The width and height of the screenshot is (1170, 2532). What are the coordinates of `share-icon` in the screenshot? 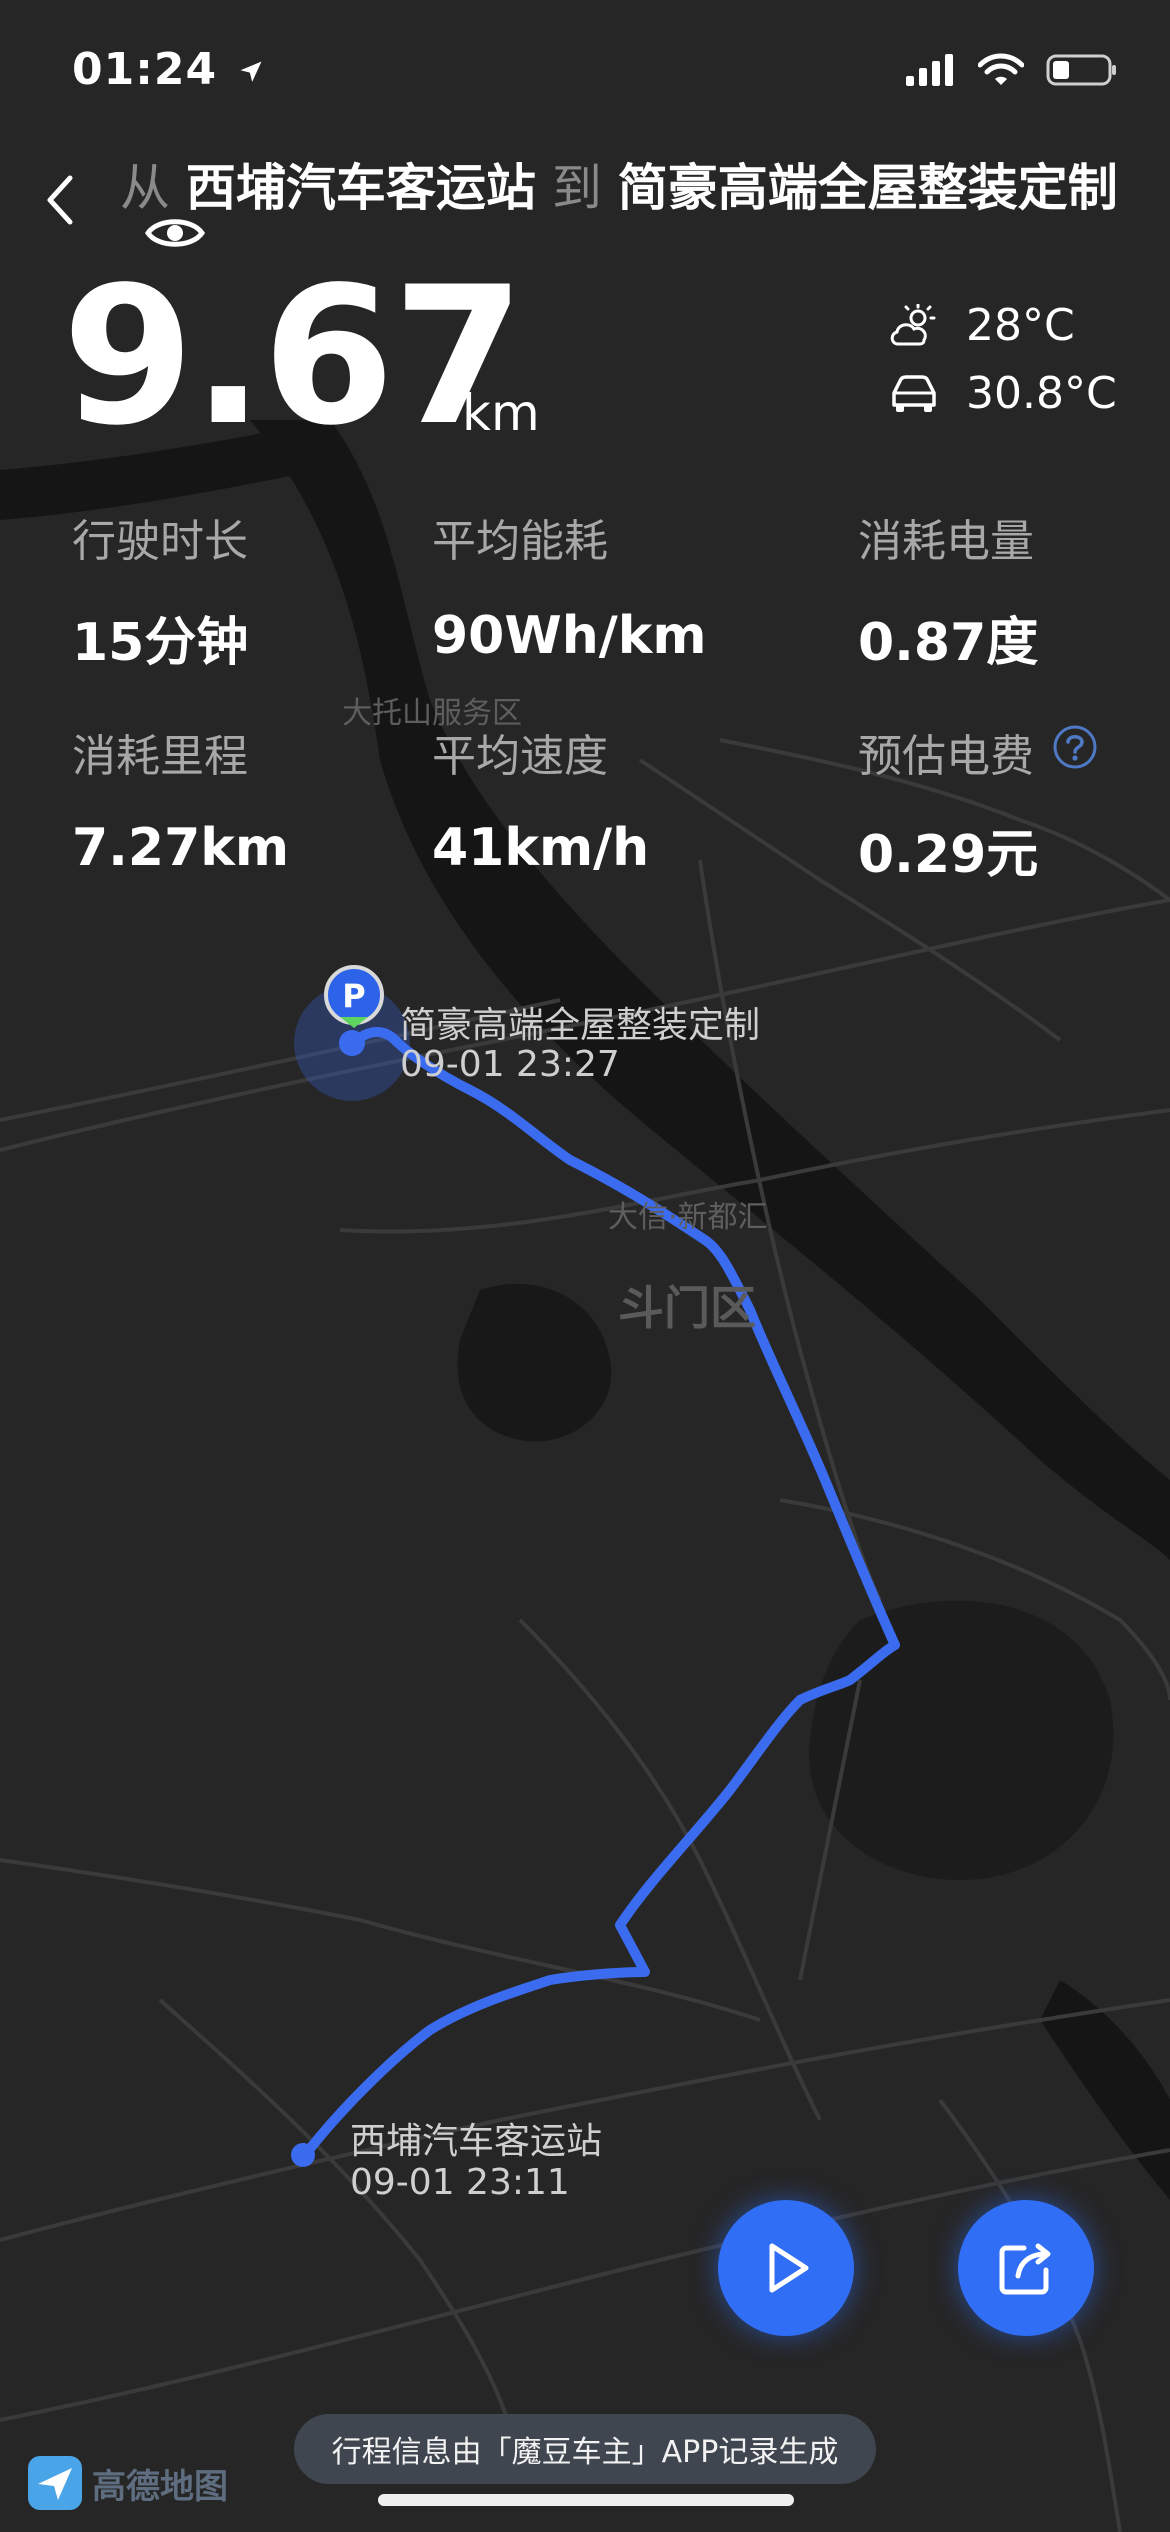 It's located at (1025, 2269).